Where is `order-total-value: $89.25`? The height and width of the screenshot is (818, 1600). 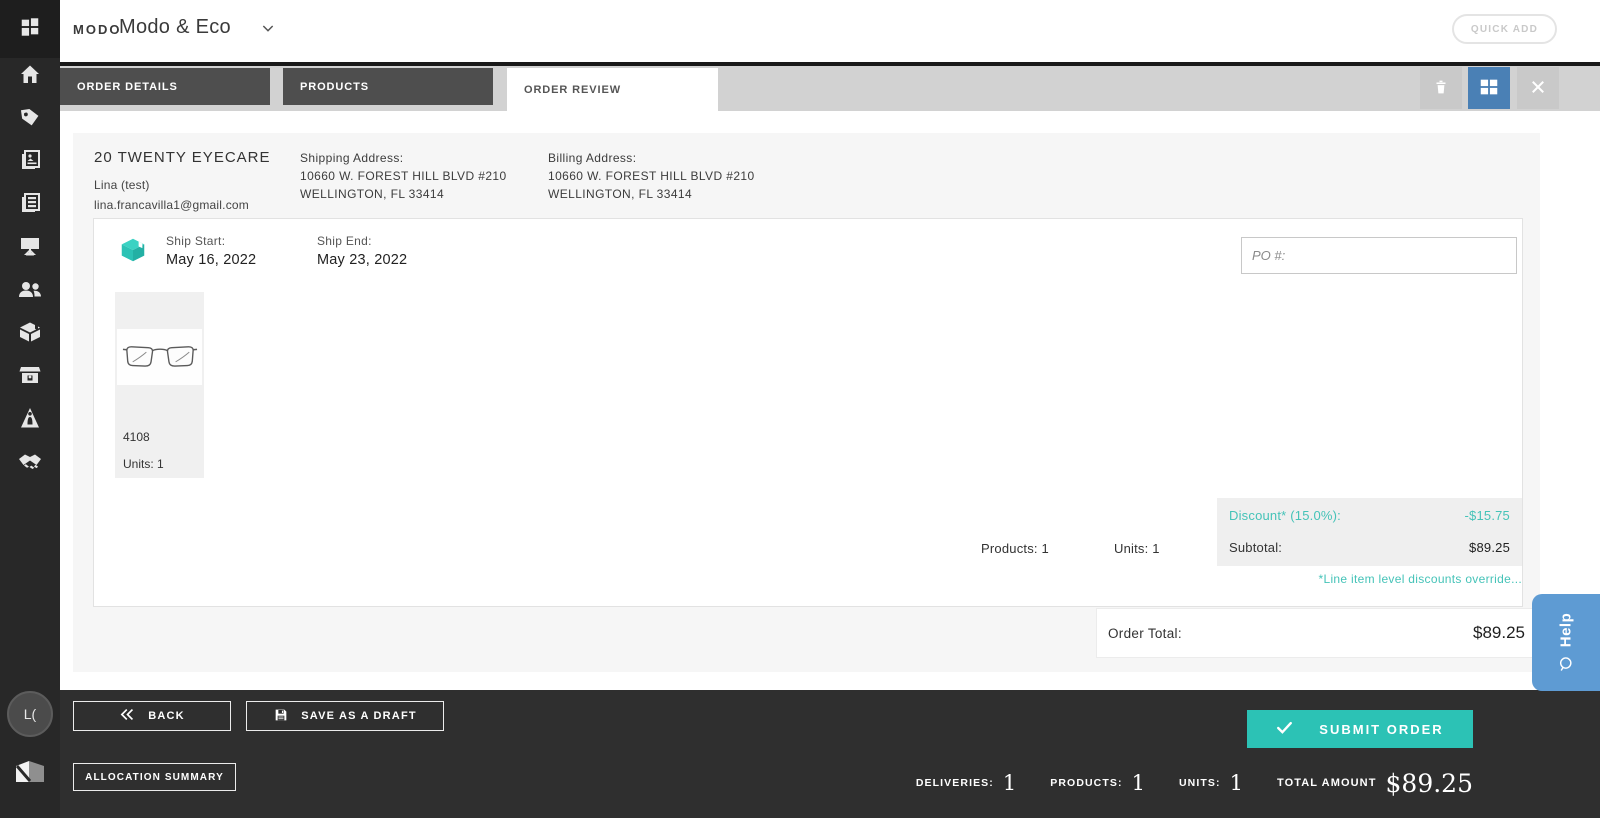
order-total-value: $89.25 is located at coordinates (1499, 632).